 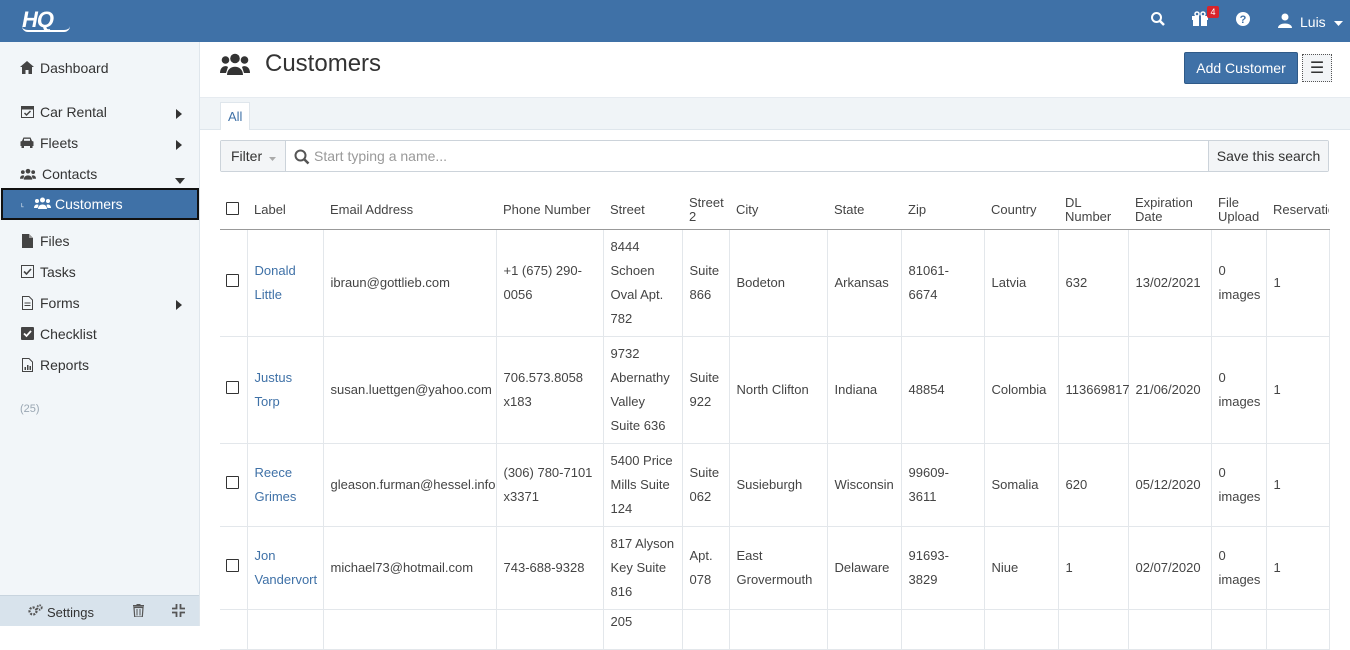 What do you see at coordinates (22, 204) in the screenshot?
I see `submenu-indent-icon: ˪` at bounding box center [22, 204].